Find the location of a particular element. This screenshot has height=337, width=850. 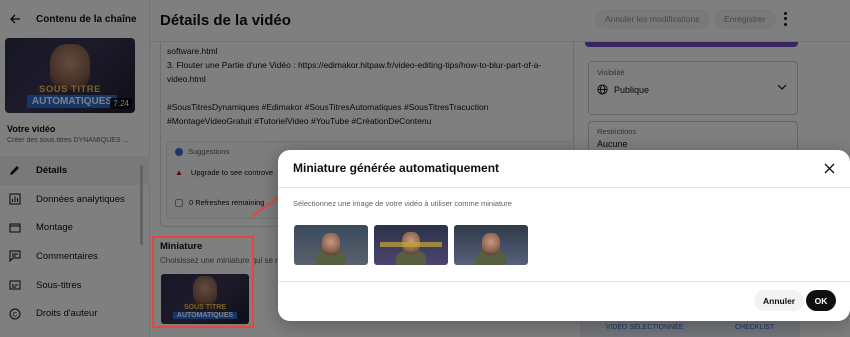

close-icon is located at coordinates (829, 168).